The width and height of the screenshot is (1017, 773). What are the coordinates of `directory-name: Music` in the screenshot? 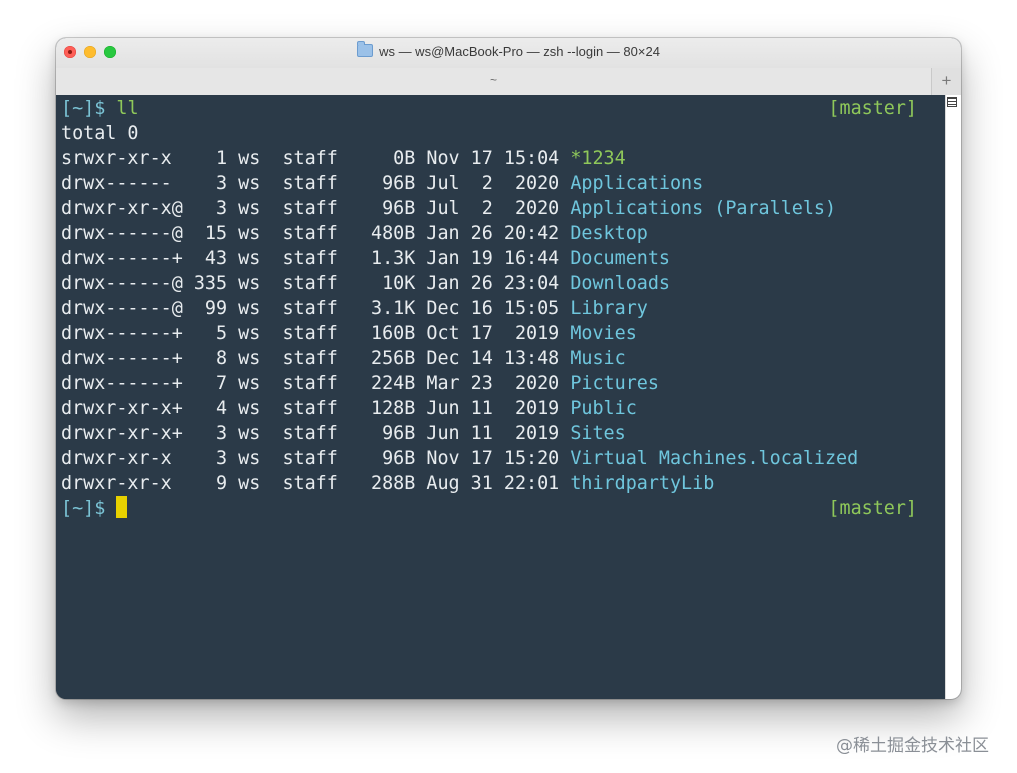 It's located at (598, 358).